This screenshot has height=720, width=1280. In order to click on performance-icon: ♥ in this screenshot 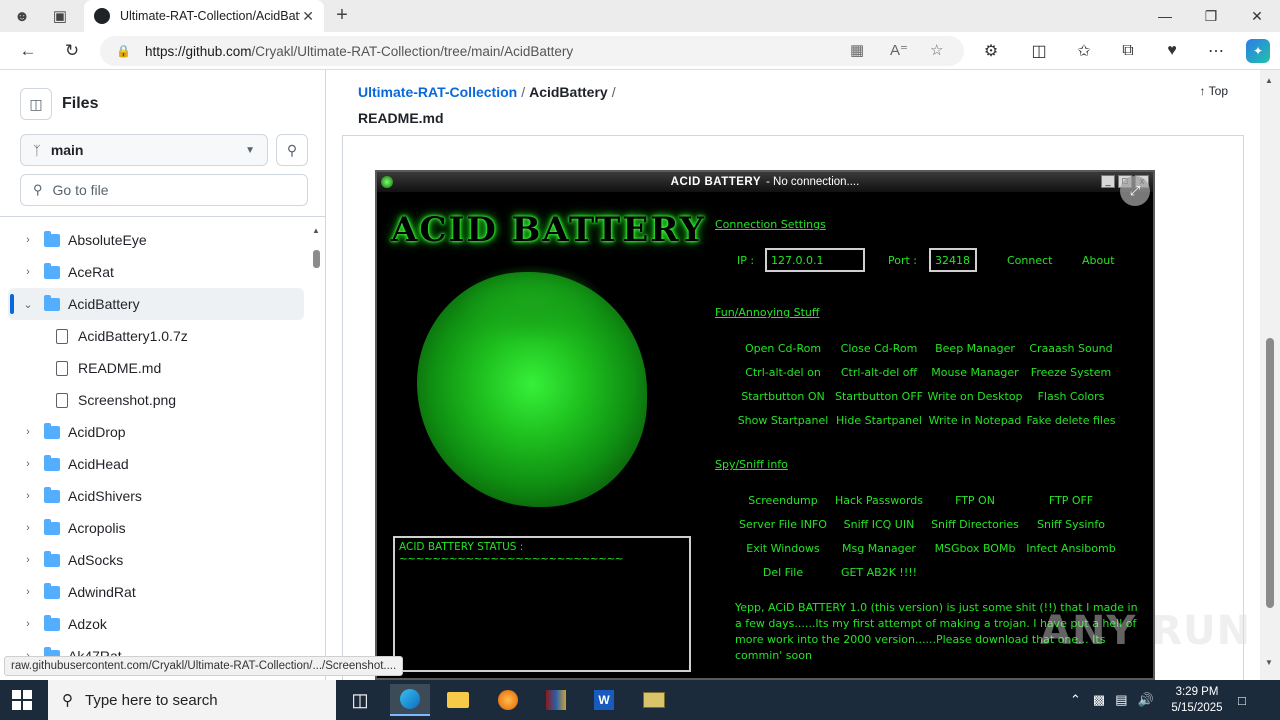, I will do `click(1172, 51)`.